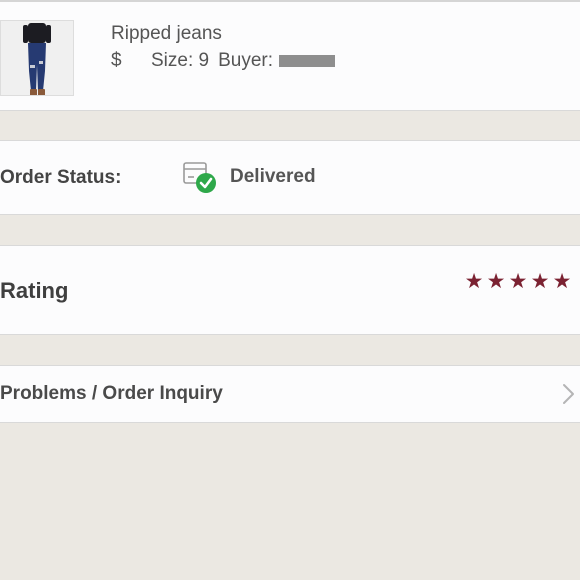 The width and height of the screenshot is (580, 580). Describe the element at coordinates (166, 33) in the screenshot. I see `product-title: Ripped jeans` at that location.